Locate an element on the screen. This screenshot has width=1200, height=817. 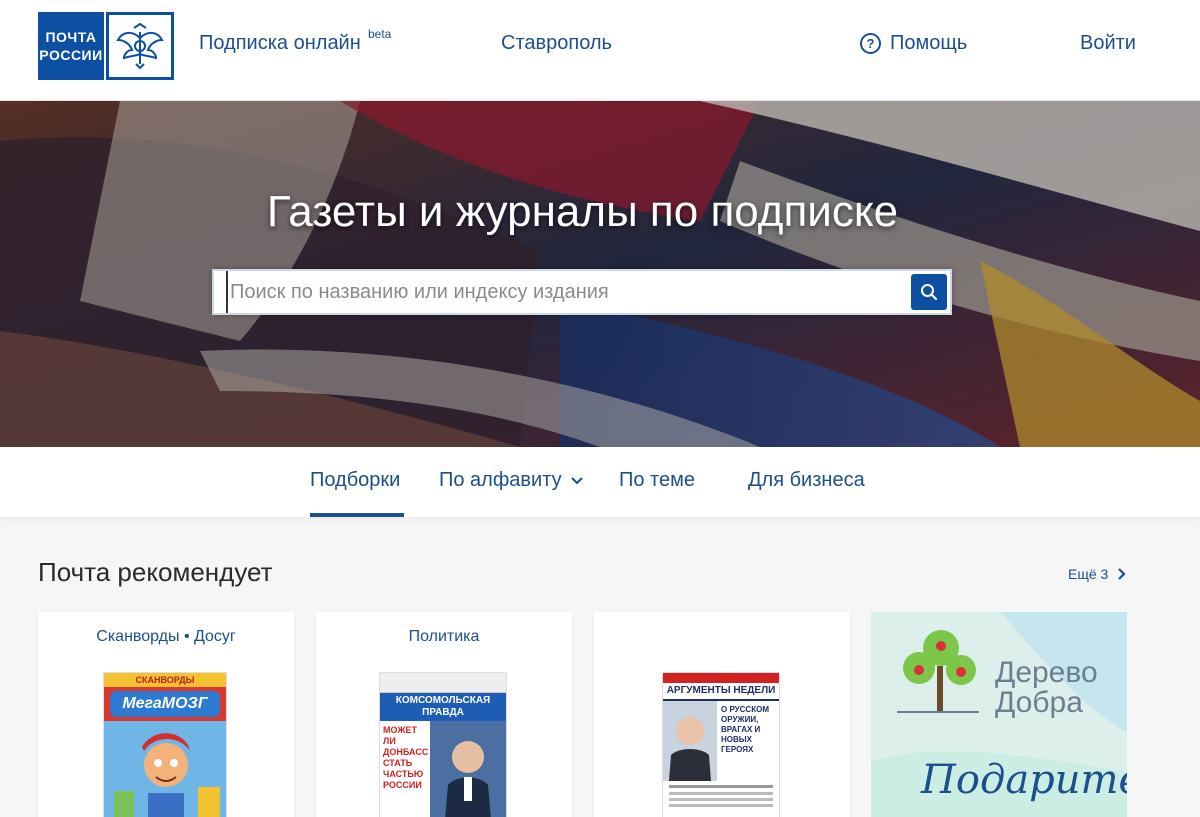
tab-alphabet: По алфавиту is located at coordinates (511, 480).